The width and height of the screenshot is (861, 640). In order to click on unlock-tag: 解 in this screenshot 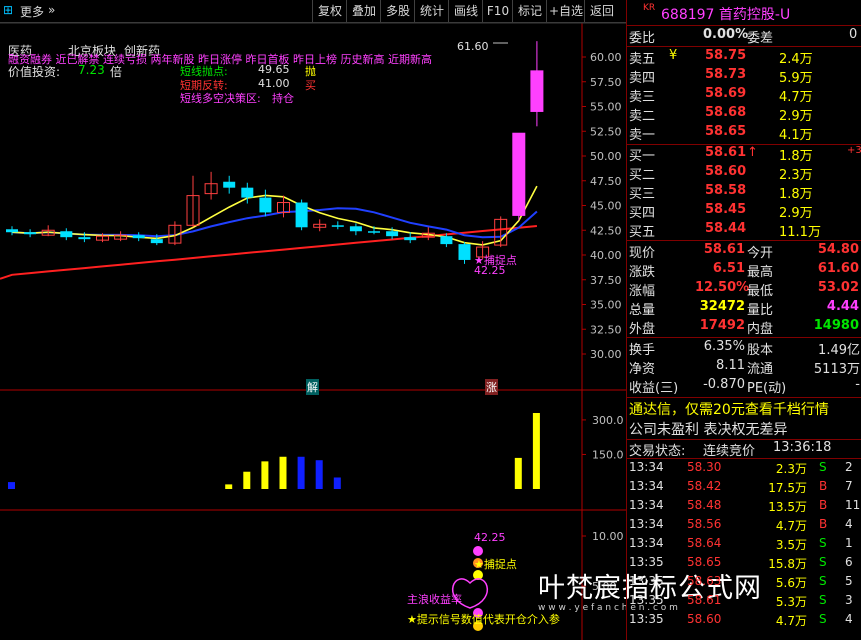, I will do `click(312, 387)`.